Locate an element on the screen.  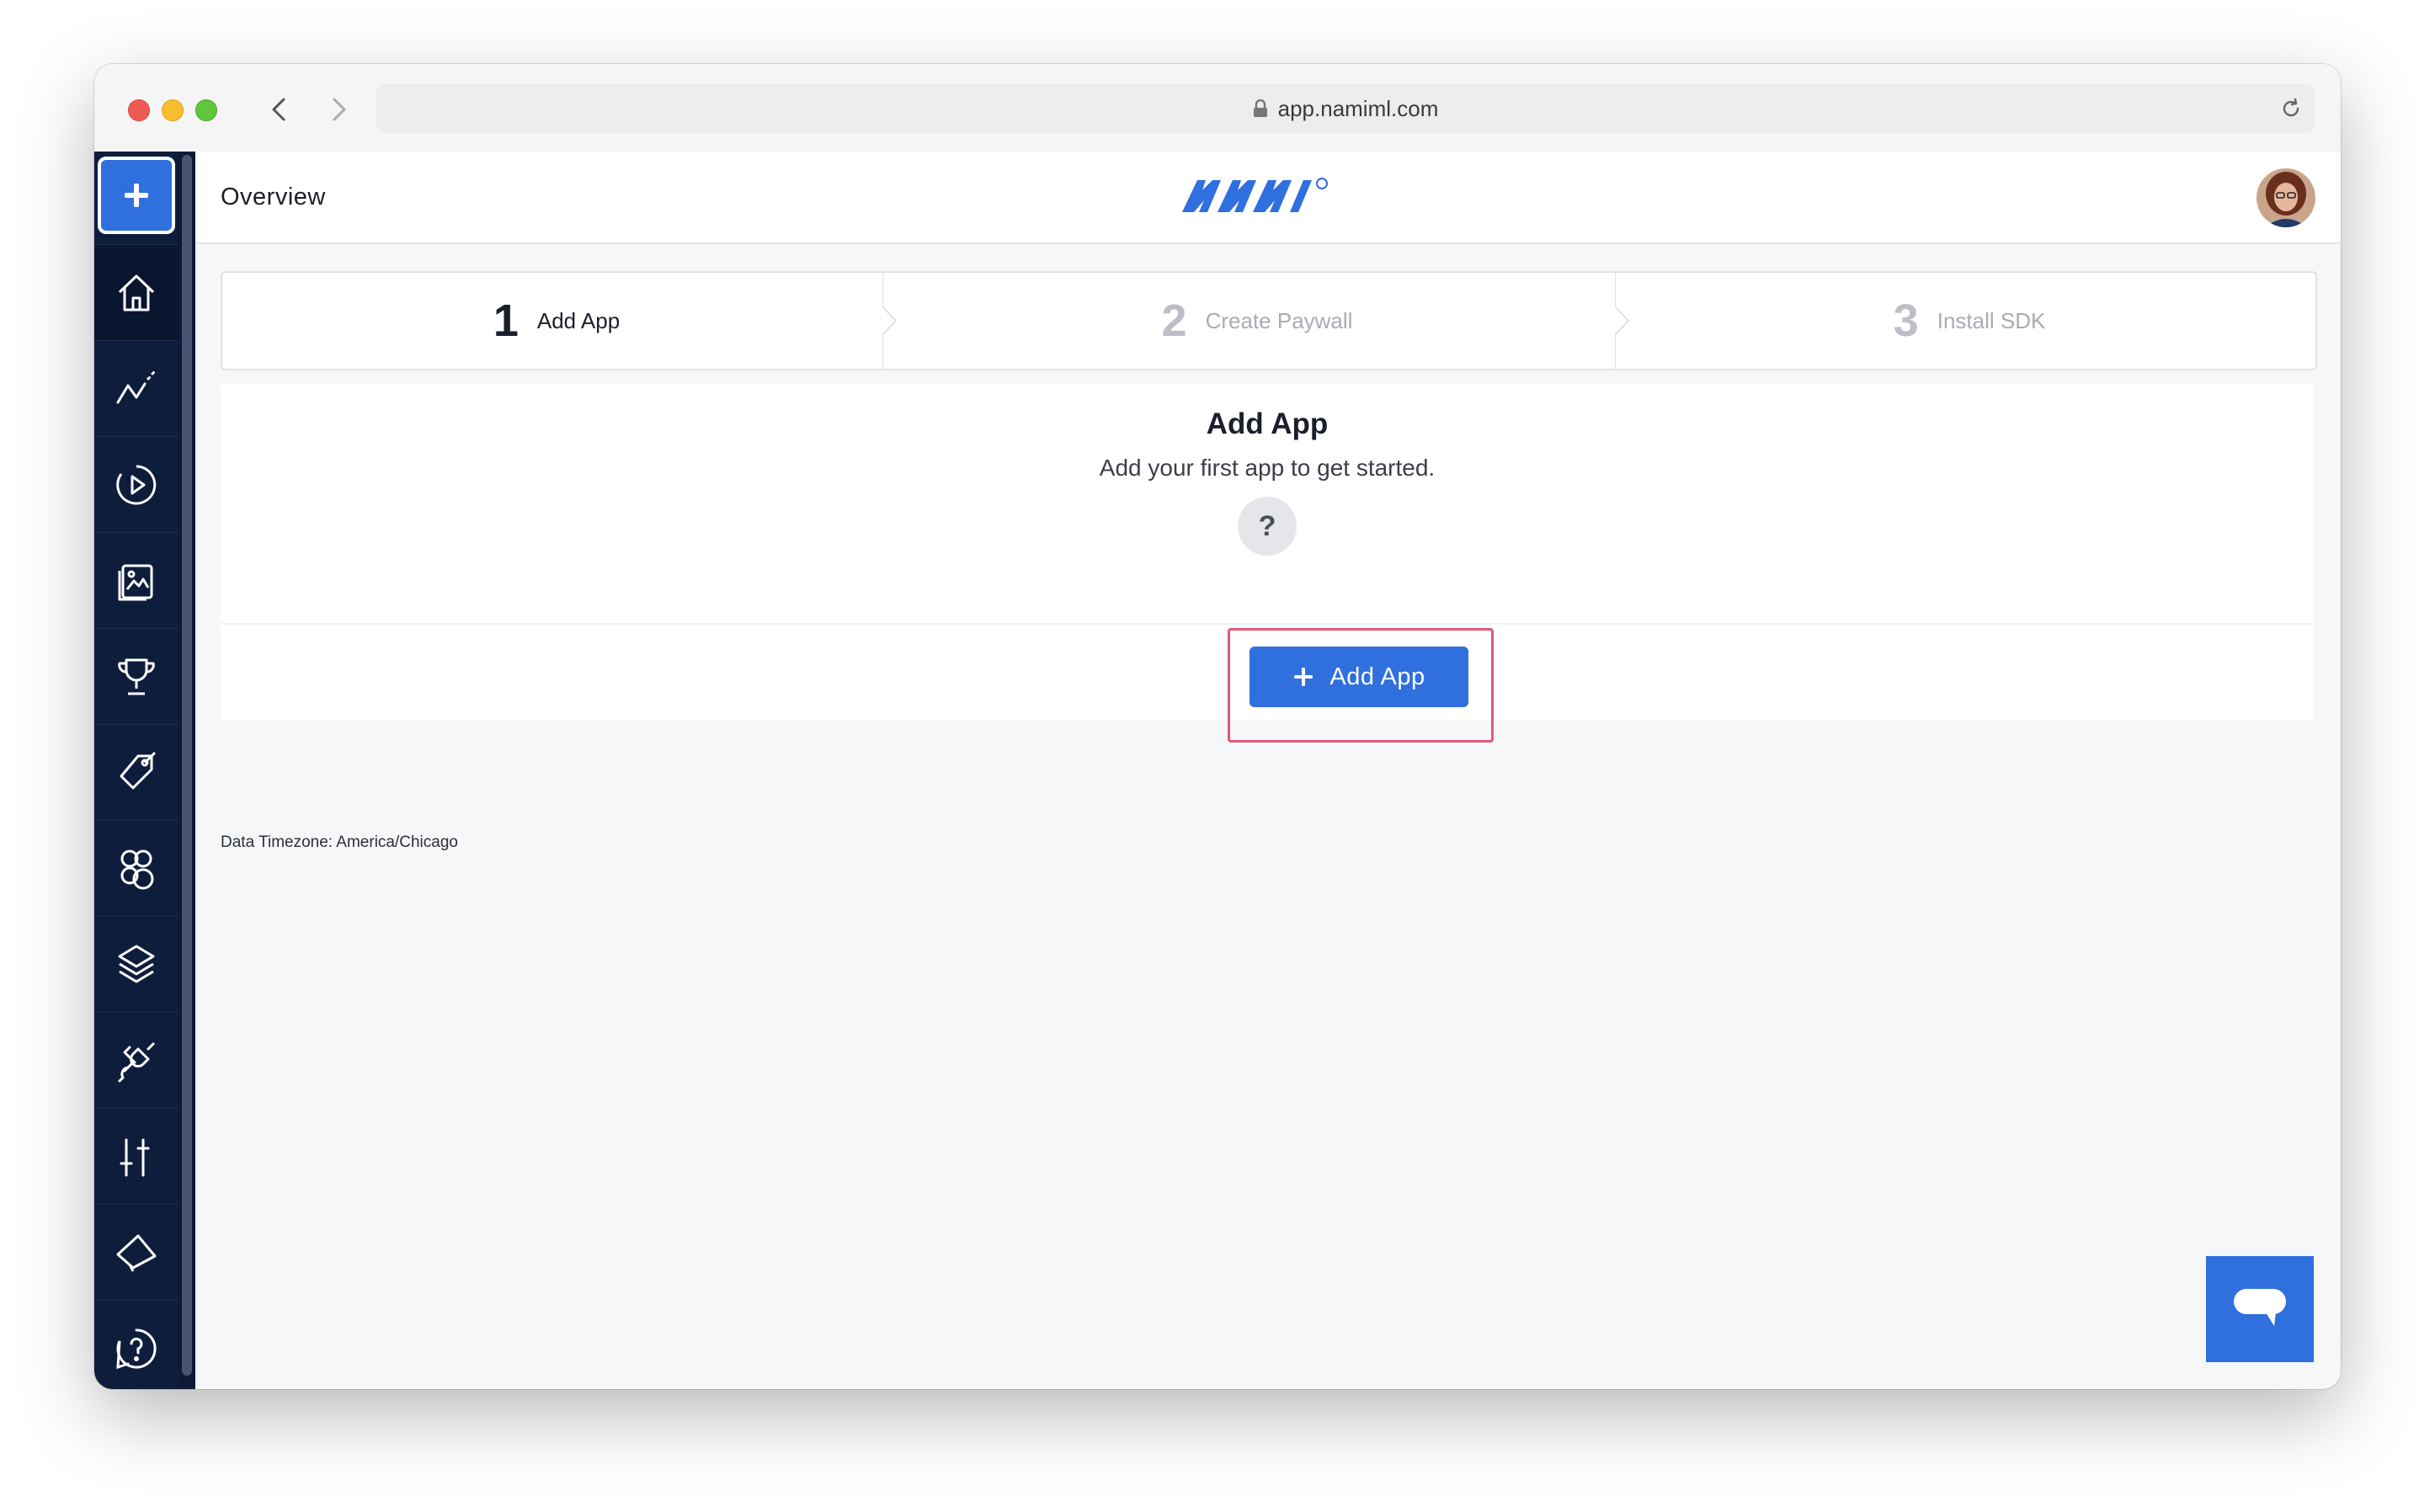
user-avatar-image is located at coordinates (2286, 198).